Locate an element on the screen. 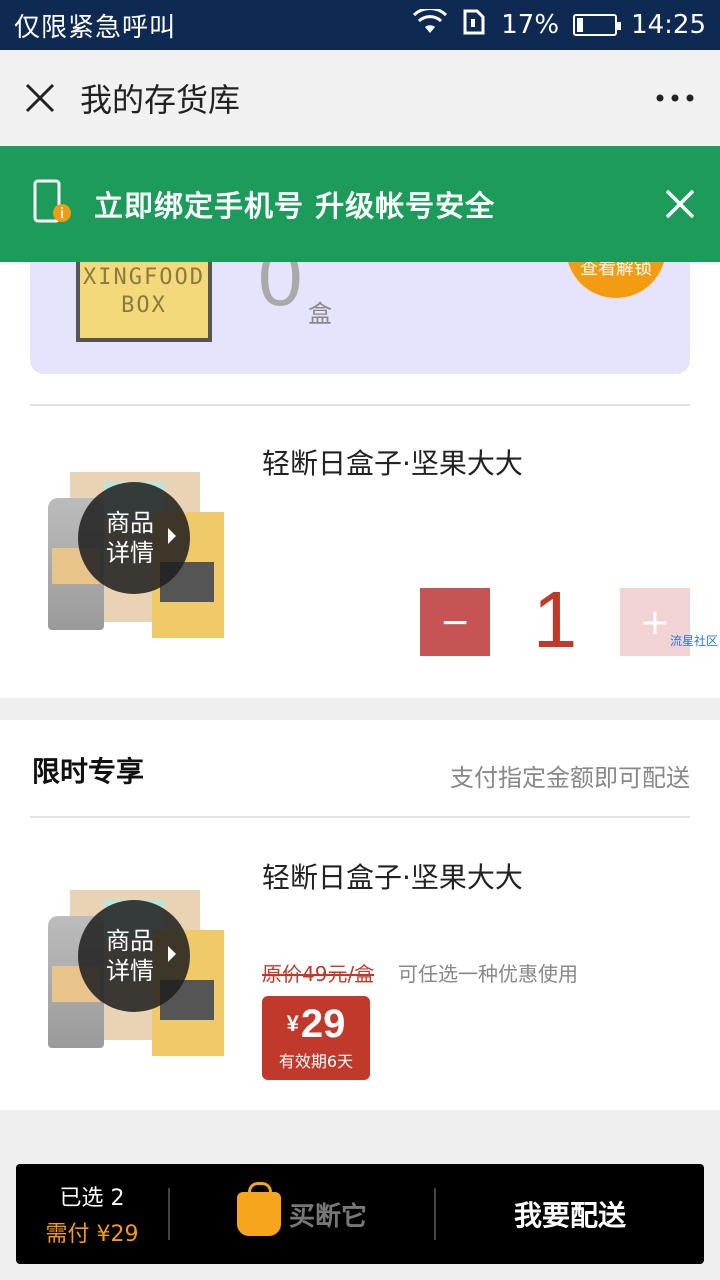  nav-bar: 我的存货库 is located at coordinates (360, 98).